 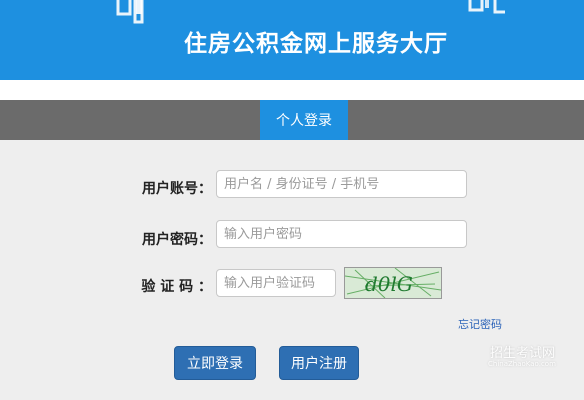 What do you see at coordinates (480, 324) in the screenshot?
I see `forgot-password-link: 忘记密码` at bounding box center [480, 324].